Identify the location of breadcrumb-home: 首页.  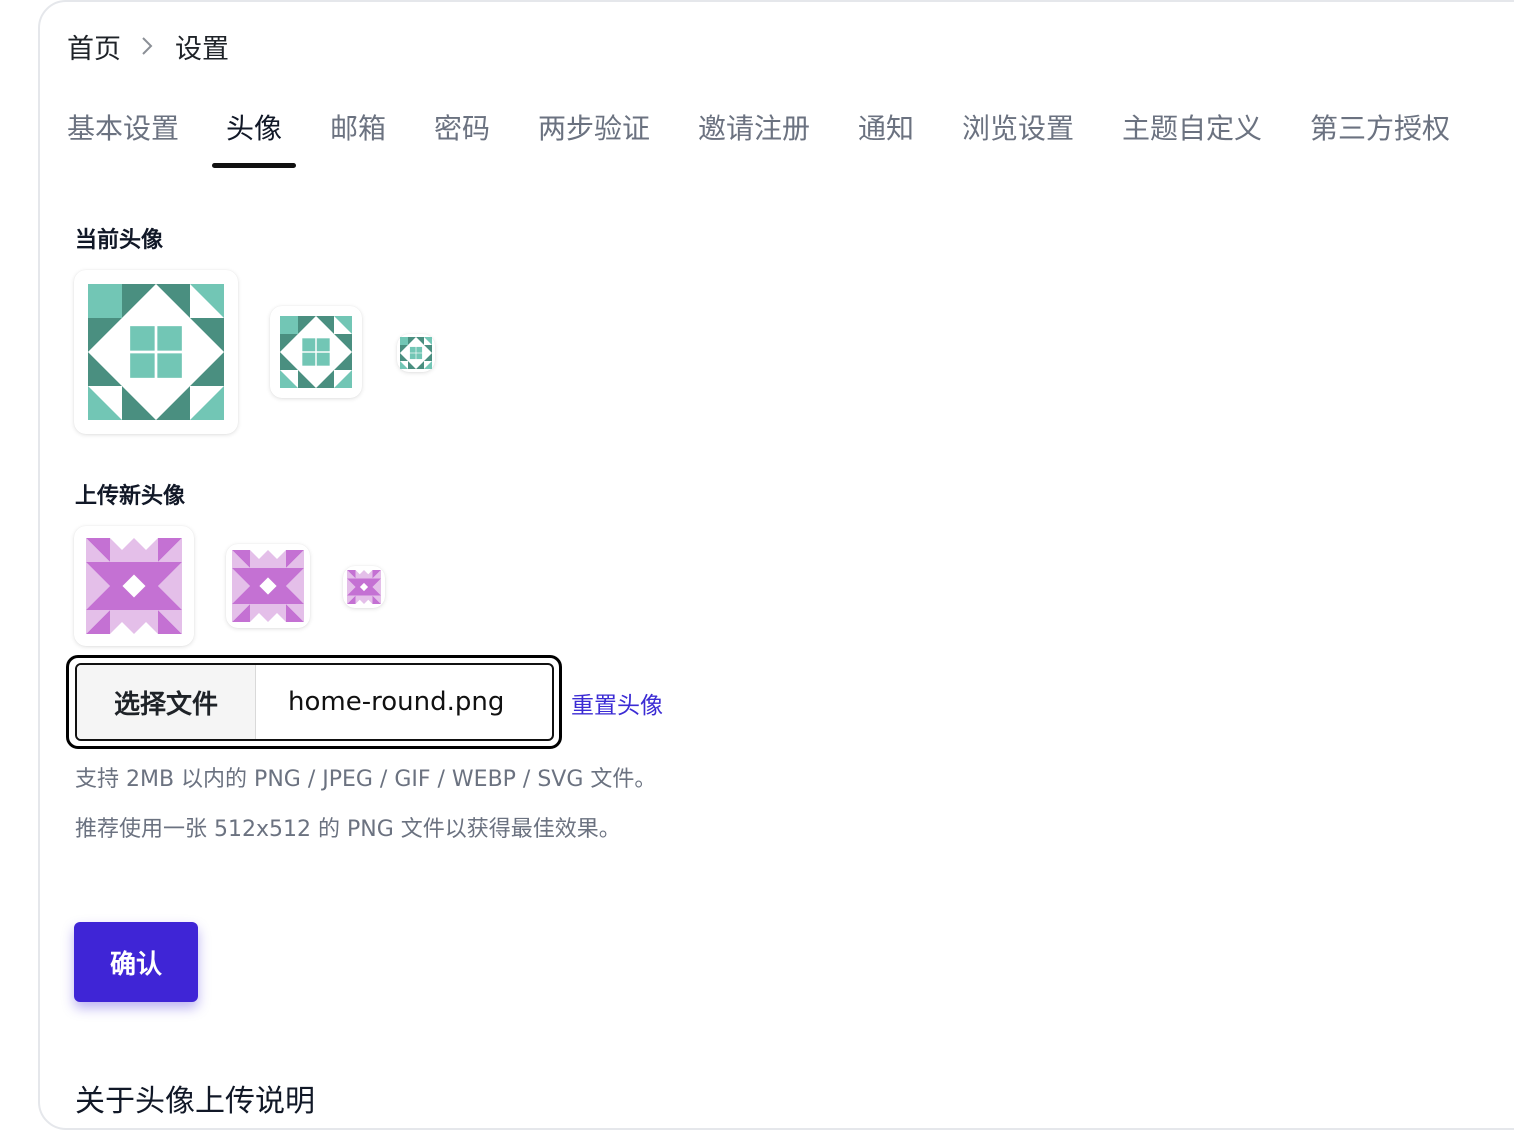
(94, 46).